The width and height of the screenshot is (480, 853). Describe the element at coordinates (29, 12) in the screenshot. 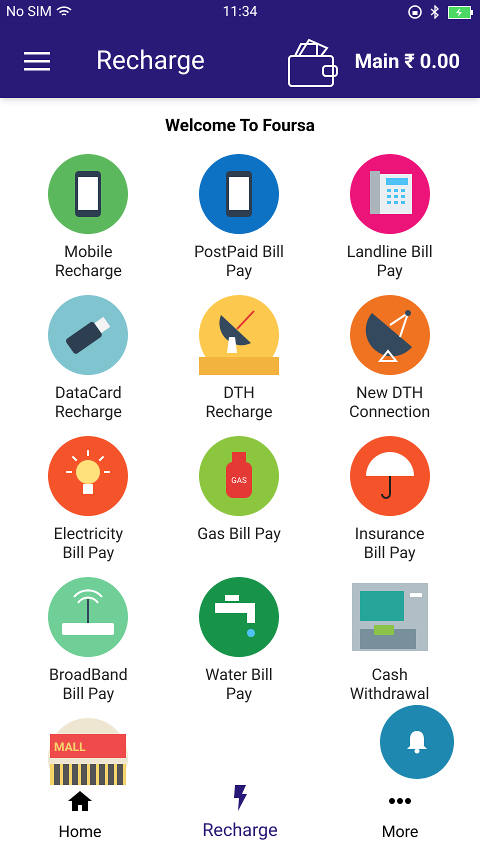

I see `carrier-text: No SIM` at that location.